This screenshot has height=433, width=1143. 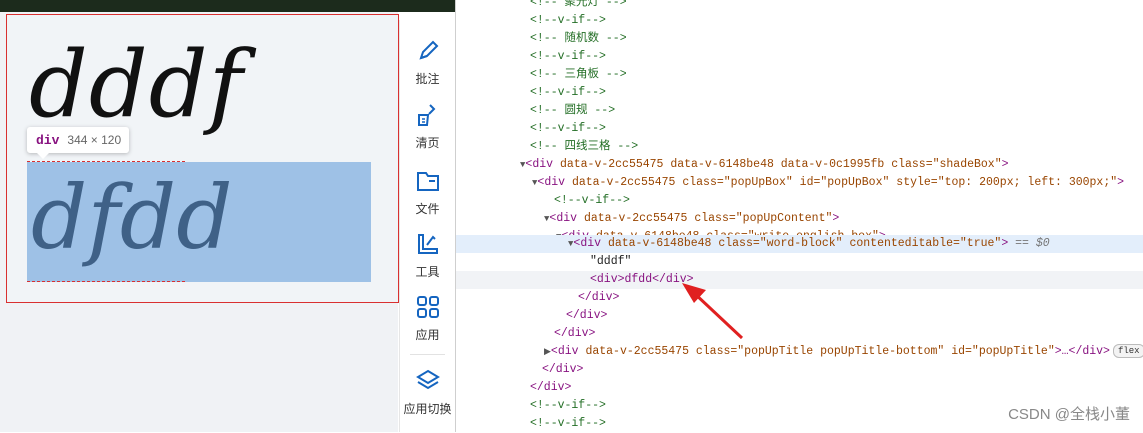 What do you see at coordinates (427, 226) in the screenshot?
I see `side-toolbar: 批注 清页 文件 工具 应用 应用切换` at bounding box center [427, 226].